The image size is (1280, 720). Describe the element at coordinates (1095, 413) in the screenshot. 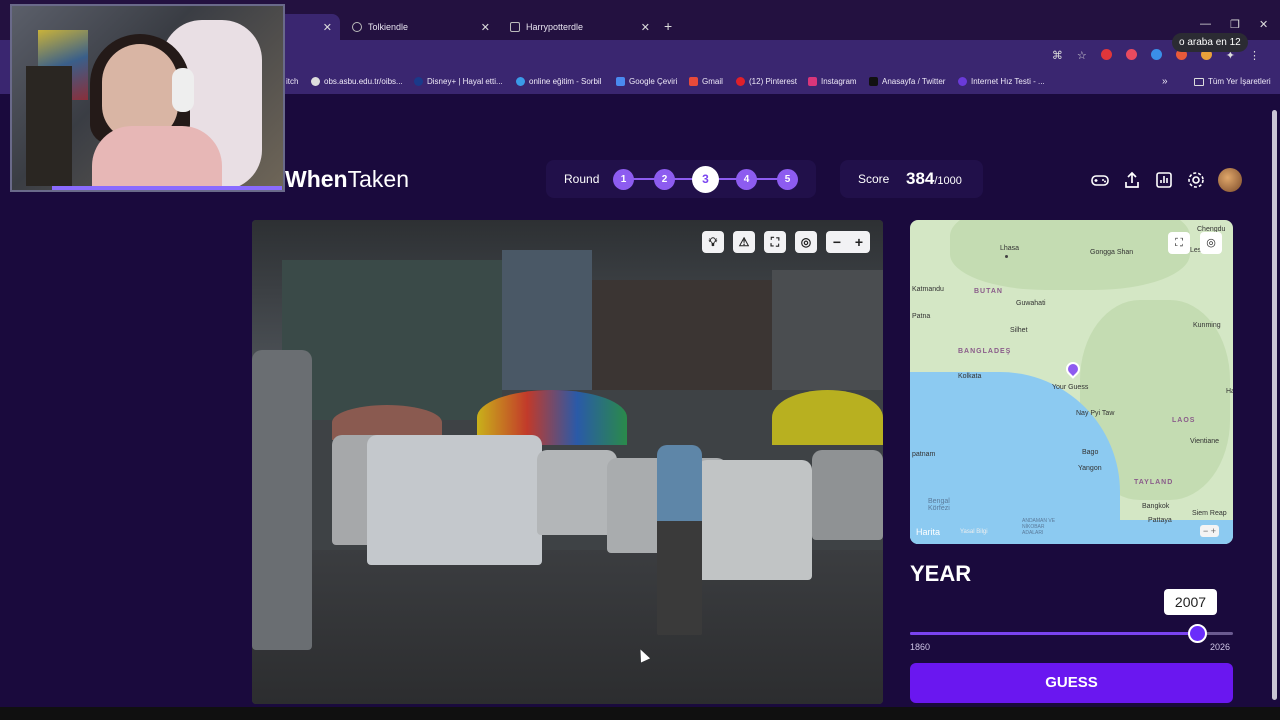

I see `map-label: Nay Pyi Taw` at that location.